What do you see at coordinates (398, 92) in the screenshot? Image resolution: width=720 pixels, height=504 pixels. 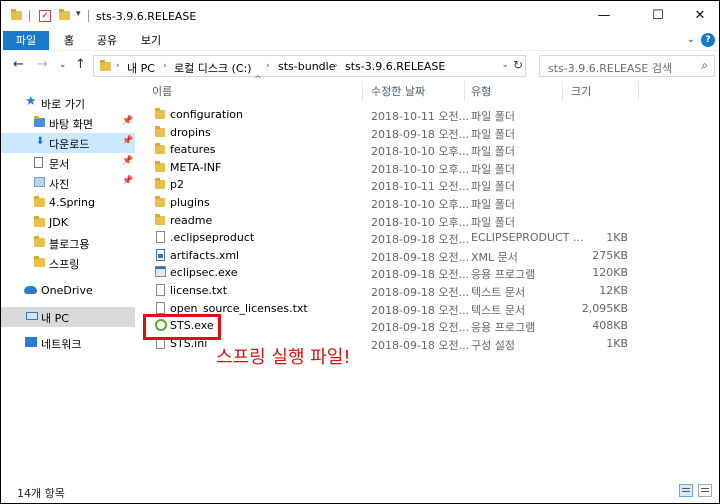 I see `column-header-date: 수정한 날짜` at bounding box center [398, 92].